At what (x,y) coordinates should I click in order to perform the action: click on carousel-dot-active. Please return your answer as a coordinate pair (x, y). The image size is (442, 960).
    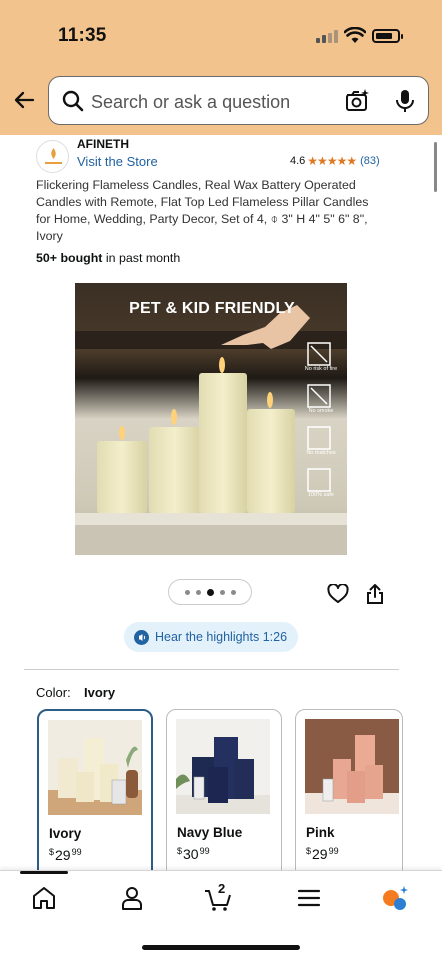
    Looking at the image, I should click on (210, 592).